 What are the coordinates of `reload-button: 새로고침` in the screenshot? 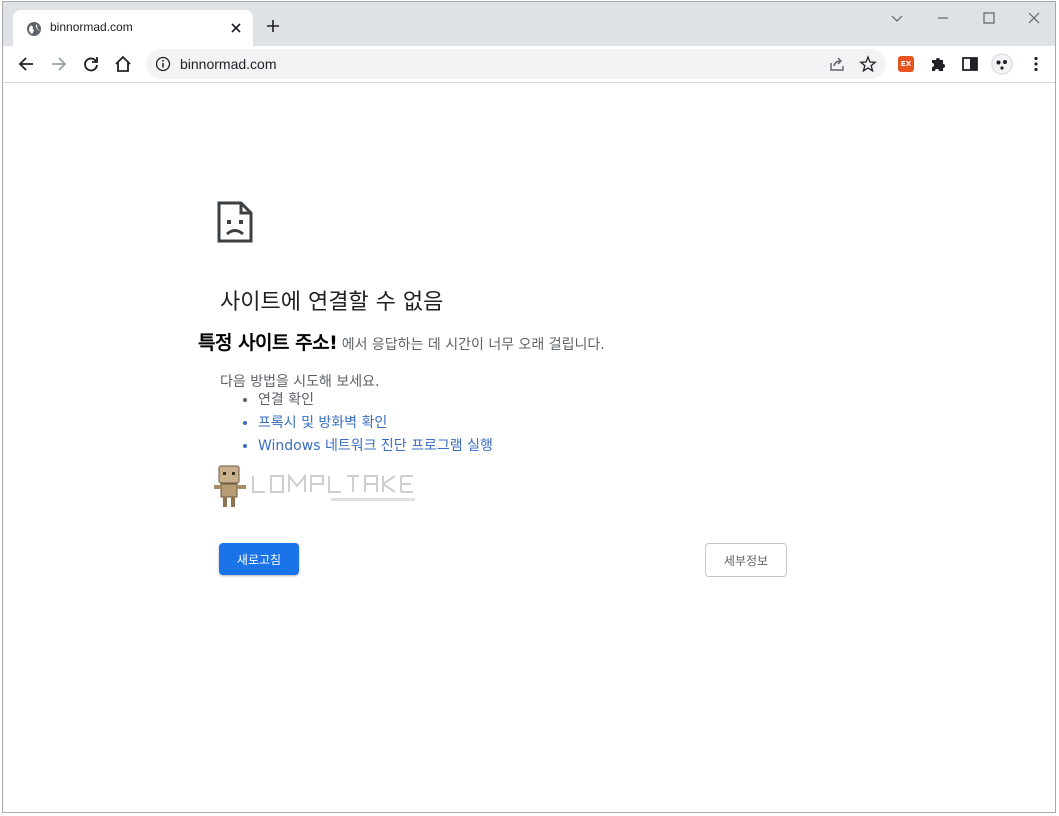 It's located at (259, 559).